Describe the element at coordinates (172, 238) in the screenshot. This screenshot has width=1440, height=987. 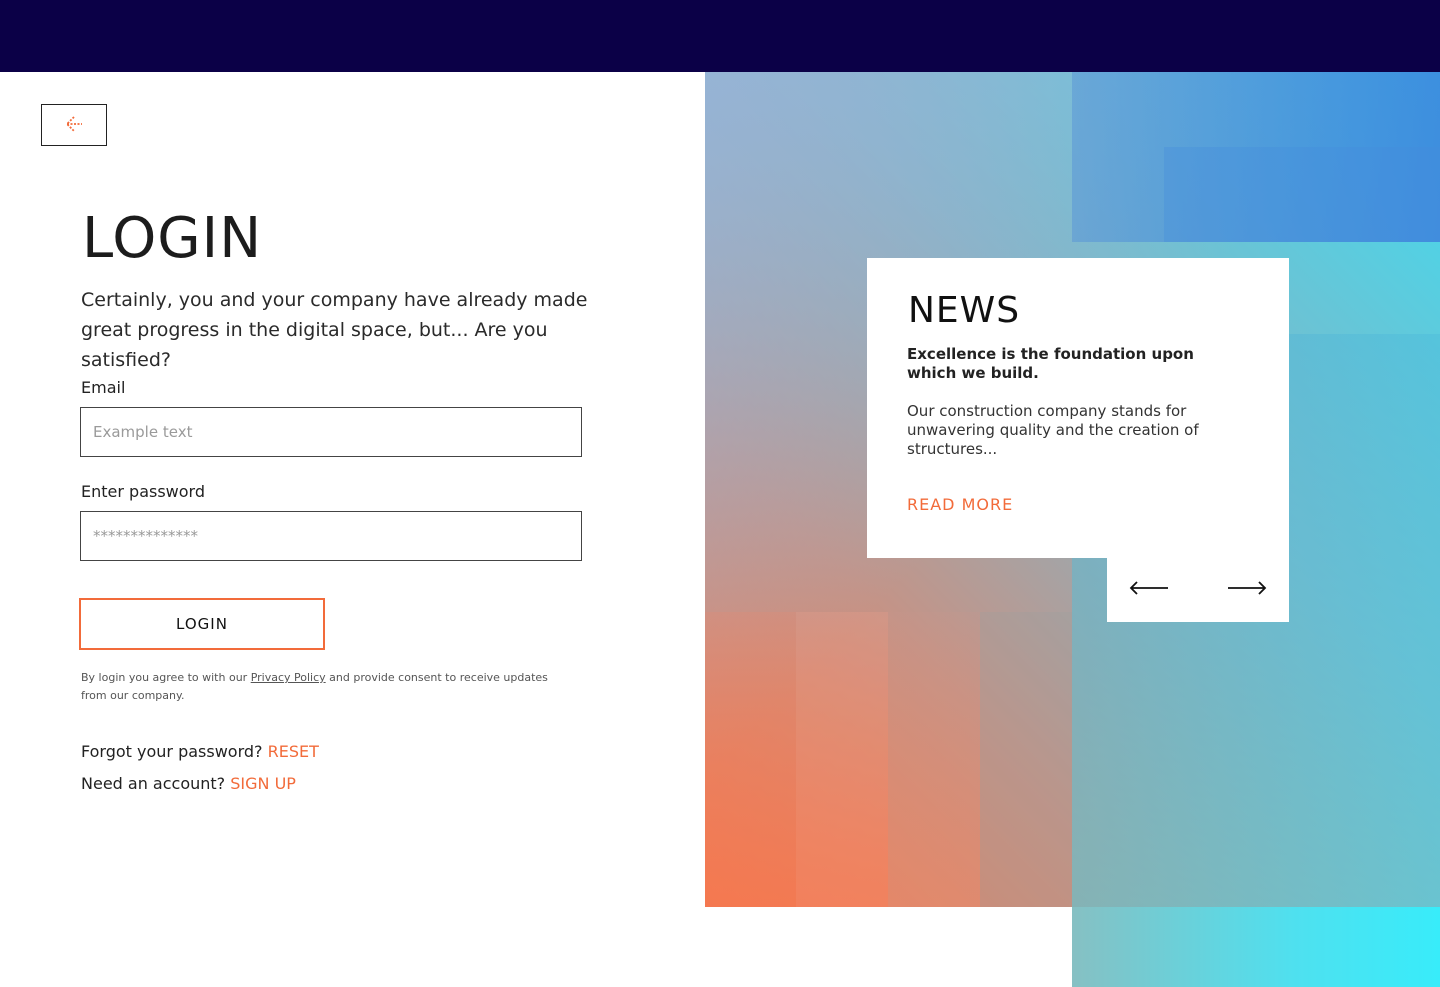
I see `page-title: LOGIN` at that location.